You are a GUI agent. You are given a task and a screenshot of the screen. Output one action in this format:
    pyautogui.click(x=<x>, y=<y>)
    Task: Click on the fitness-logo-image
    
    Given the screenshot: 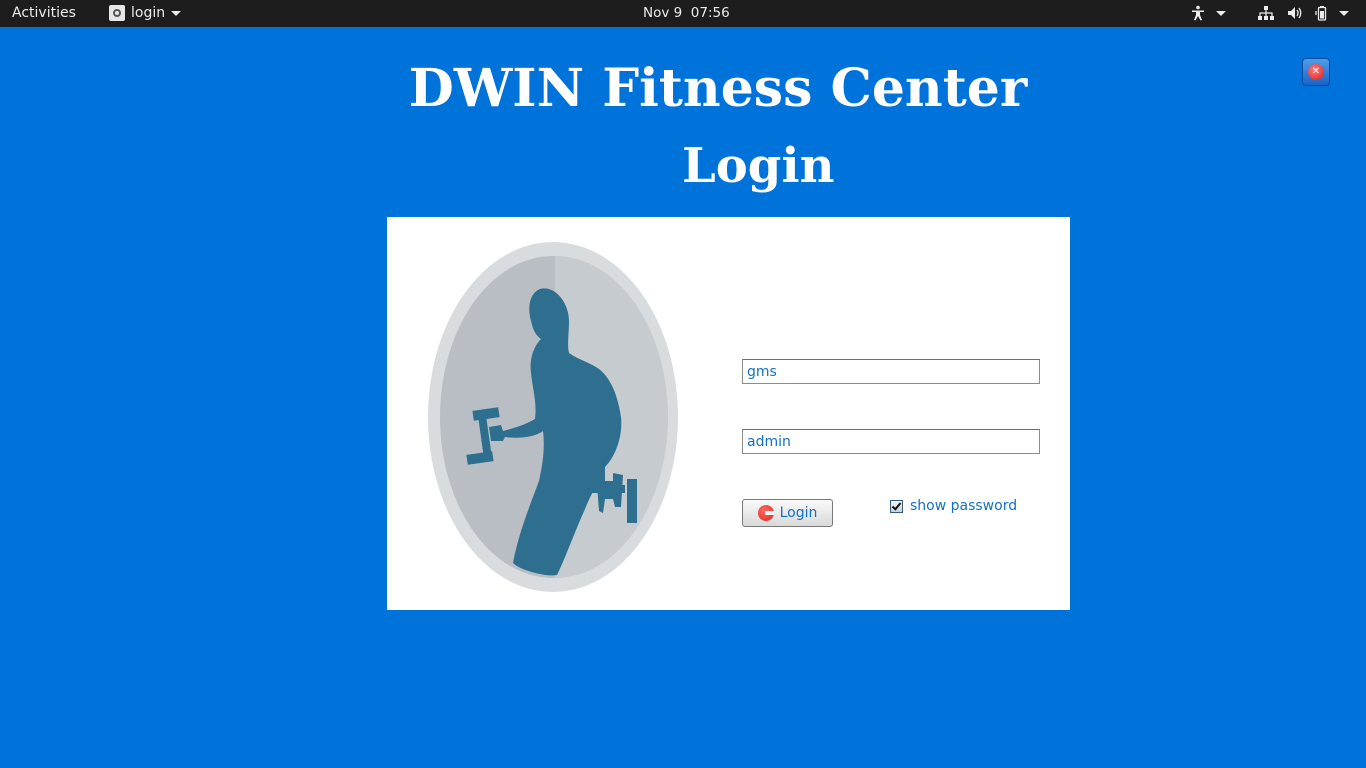 What is the action you would take?
    pyautogui.click(x=553, y=417)
    